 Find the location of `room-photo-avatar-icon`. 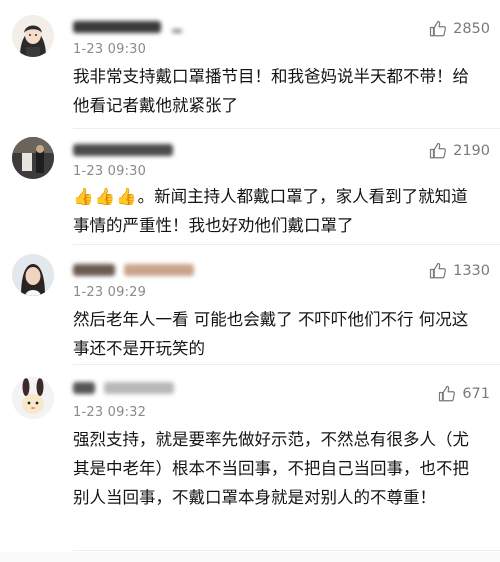

room-photo-avatar-icon is located at coordinates (33, 158).